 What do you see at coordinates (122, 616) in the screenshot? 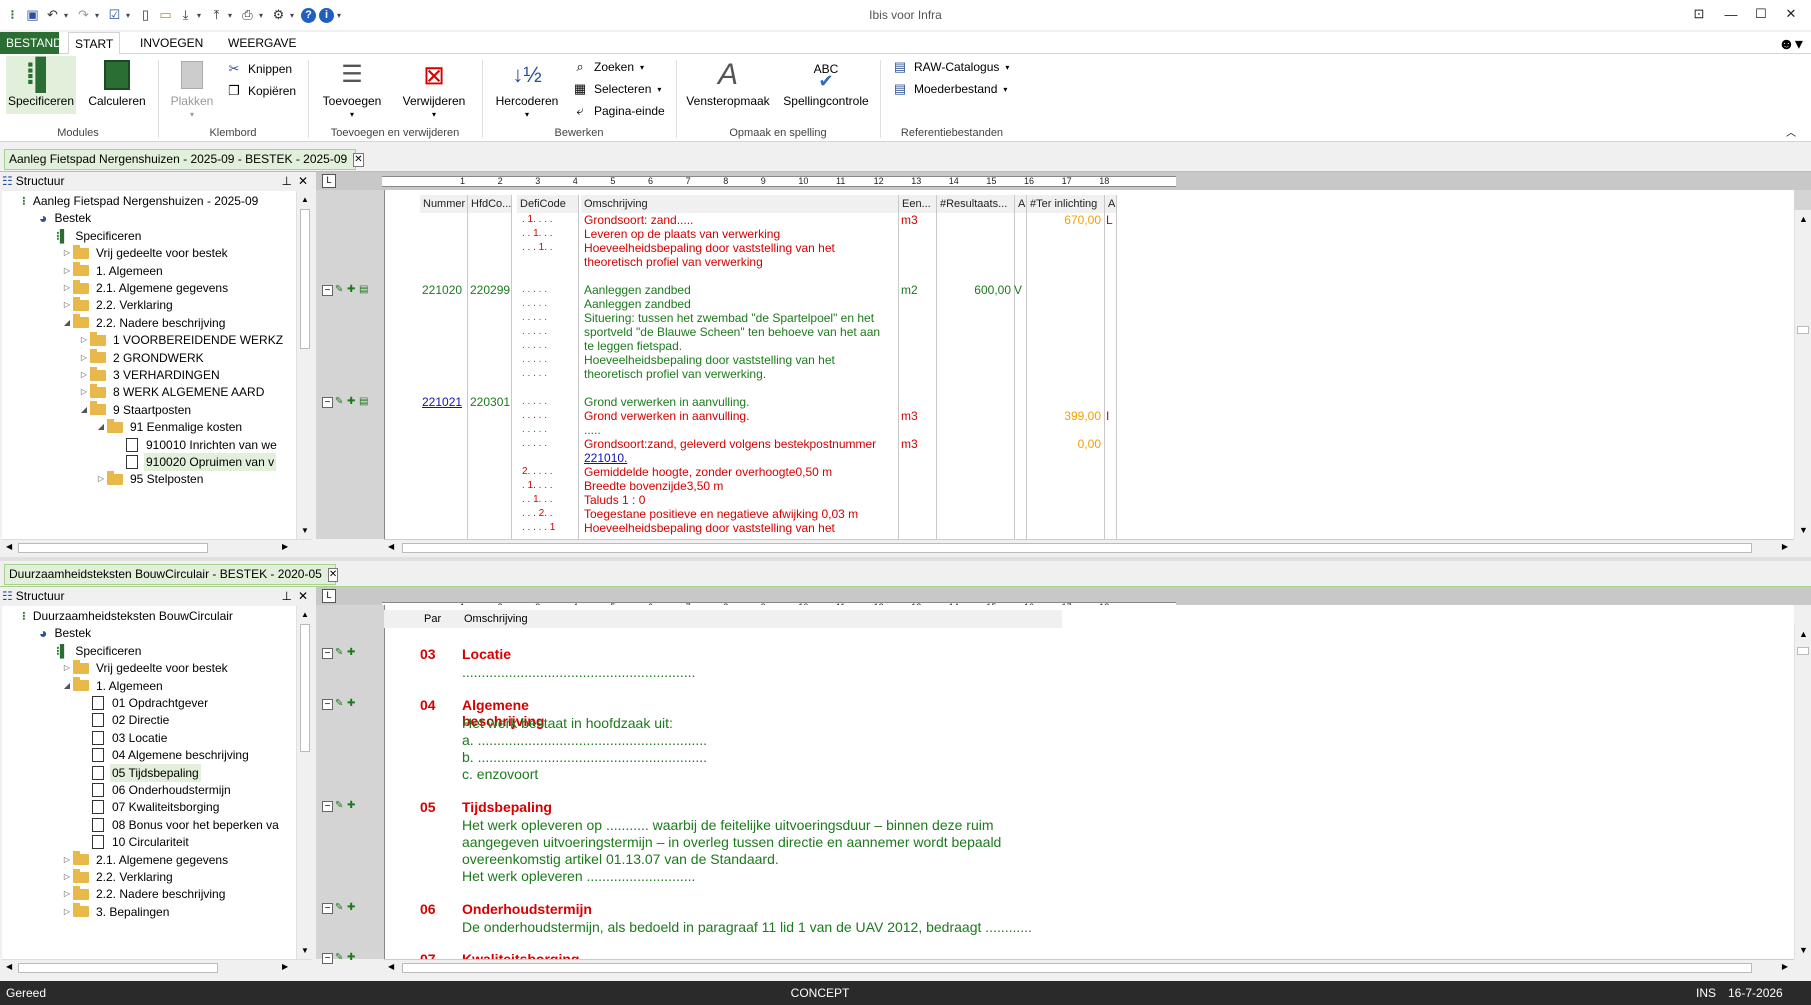
I see `tree-node: ⁝ Duurzaamheidsteksten BouwCirculair` at bounding box center [122, 616].